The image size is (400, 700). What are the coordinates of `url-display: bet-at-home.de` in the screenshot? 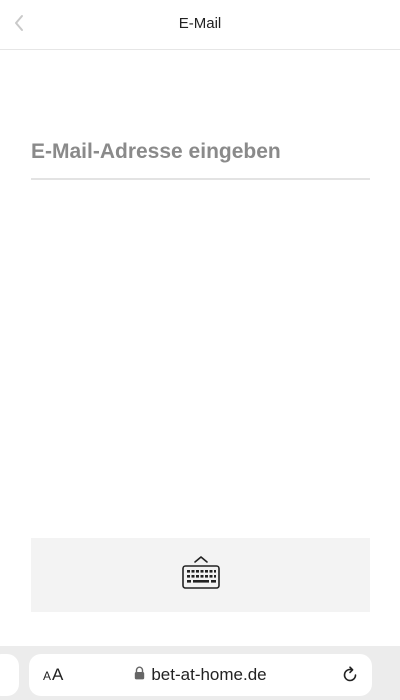 It's located at (200, 675).